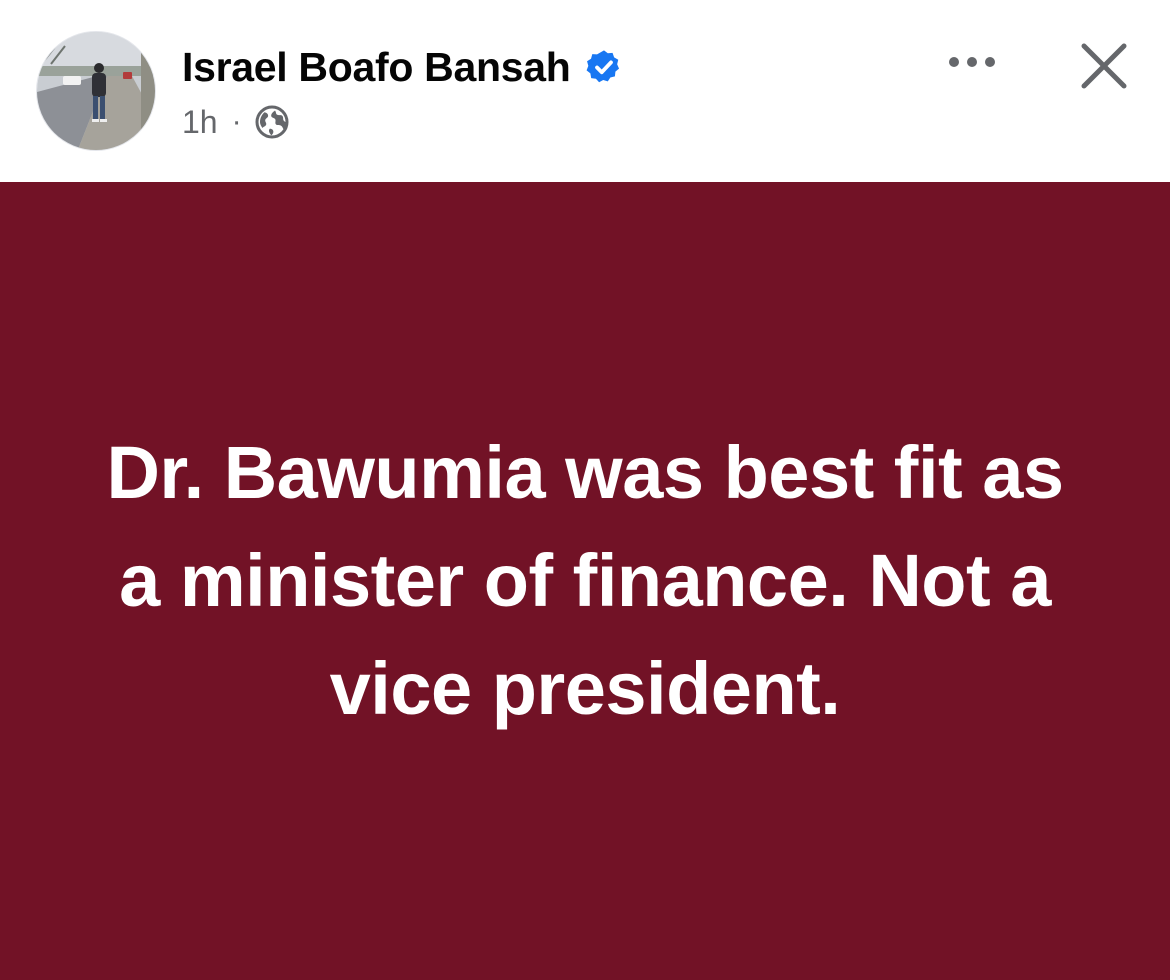 The width and height of the screenshot is (1170, 980). I want to click on more-options-icon, so click(972, 62).